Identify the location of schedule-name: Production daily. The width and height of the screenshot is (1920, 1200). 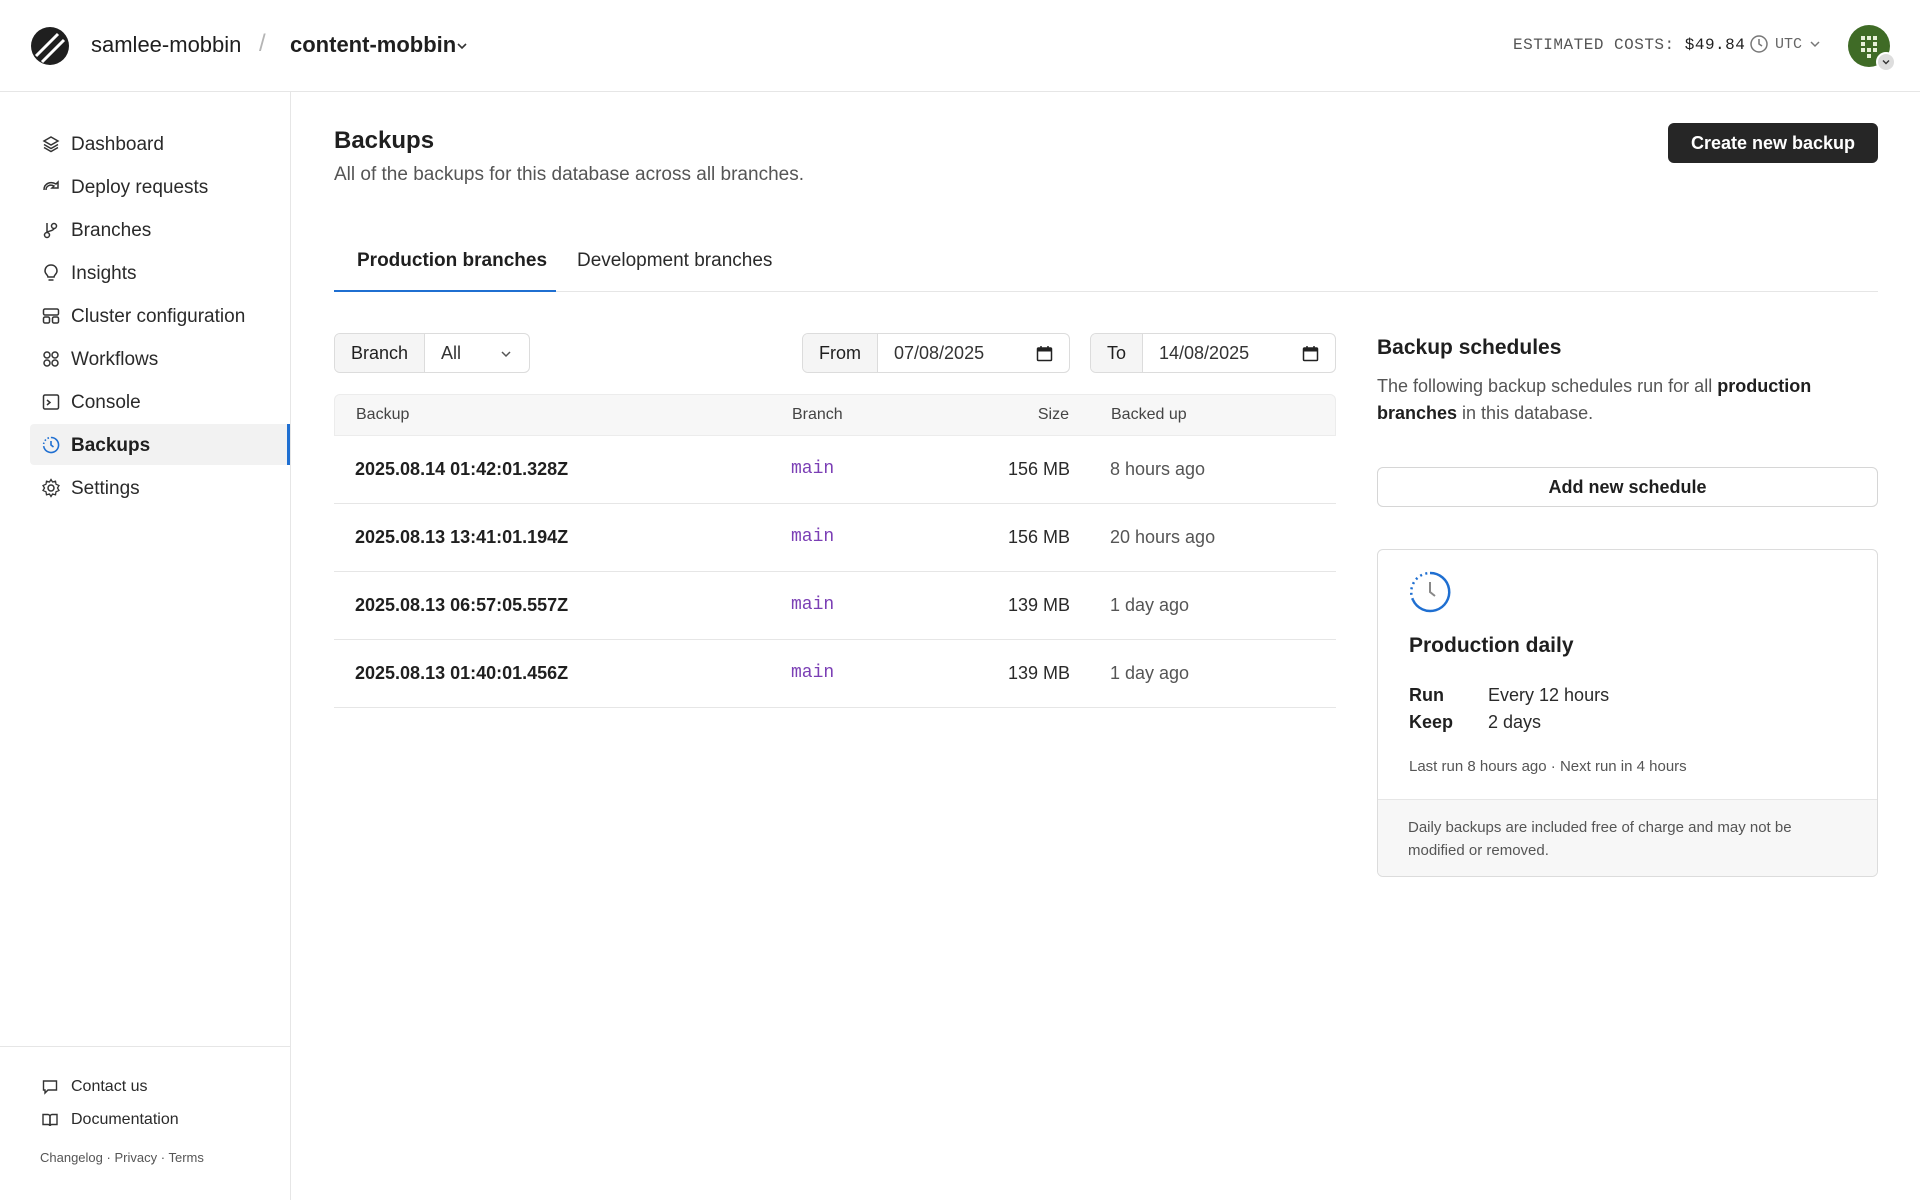
(1491, 645).